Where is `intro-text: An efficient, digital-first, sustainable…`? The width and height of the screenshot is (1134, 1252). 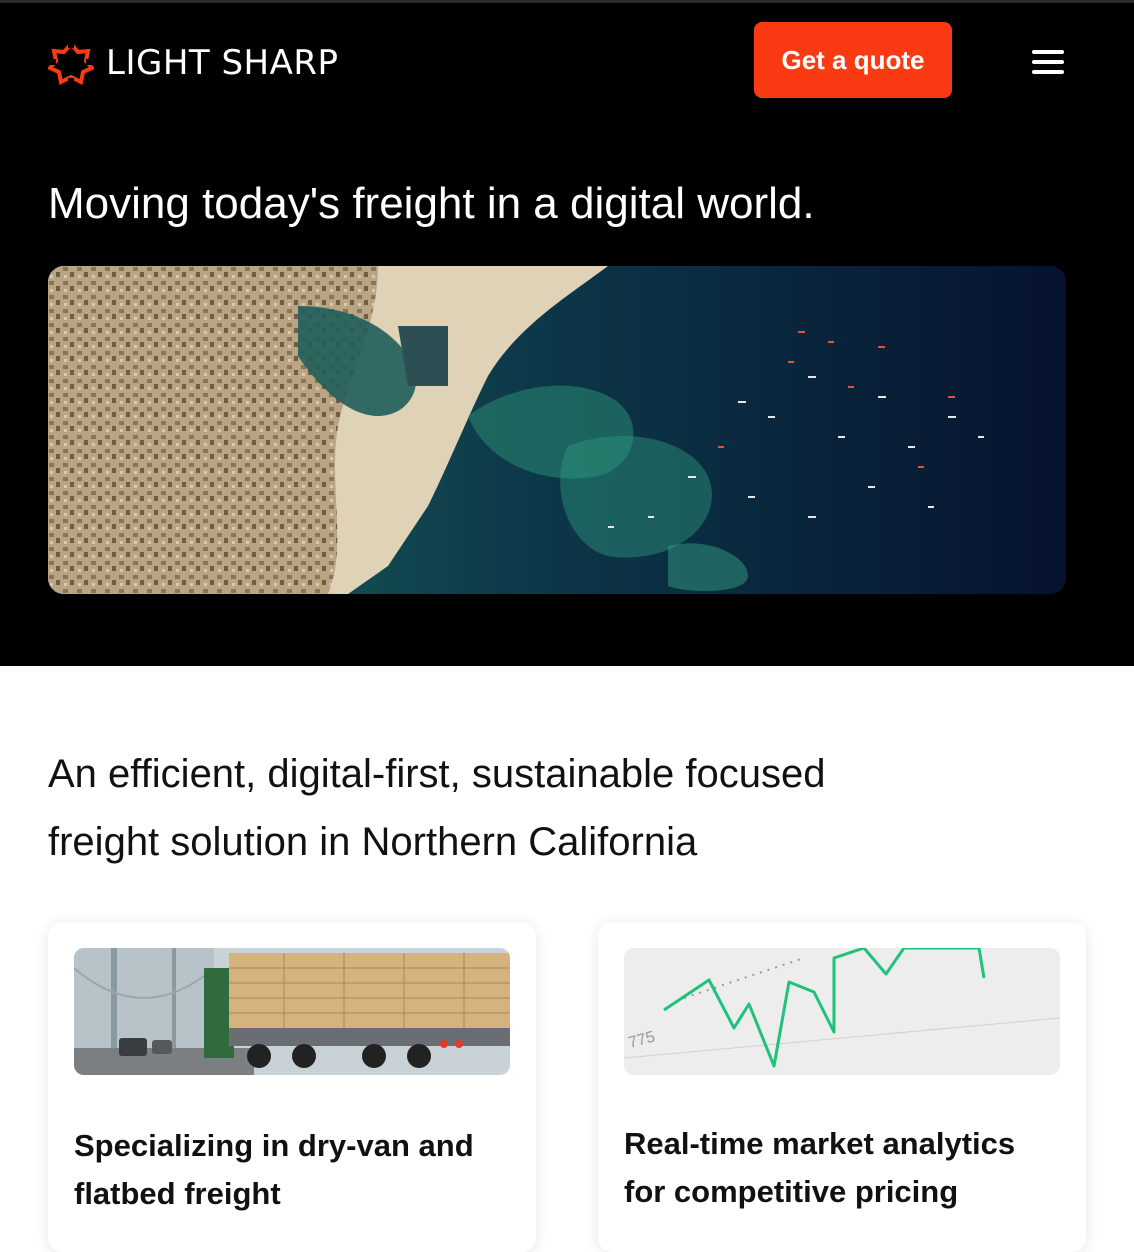 intro-text: An efficient, digital-first, sustainable… is located at coordinates (498, 808).